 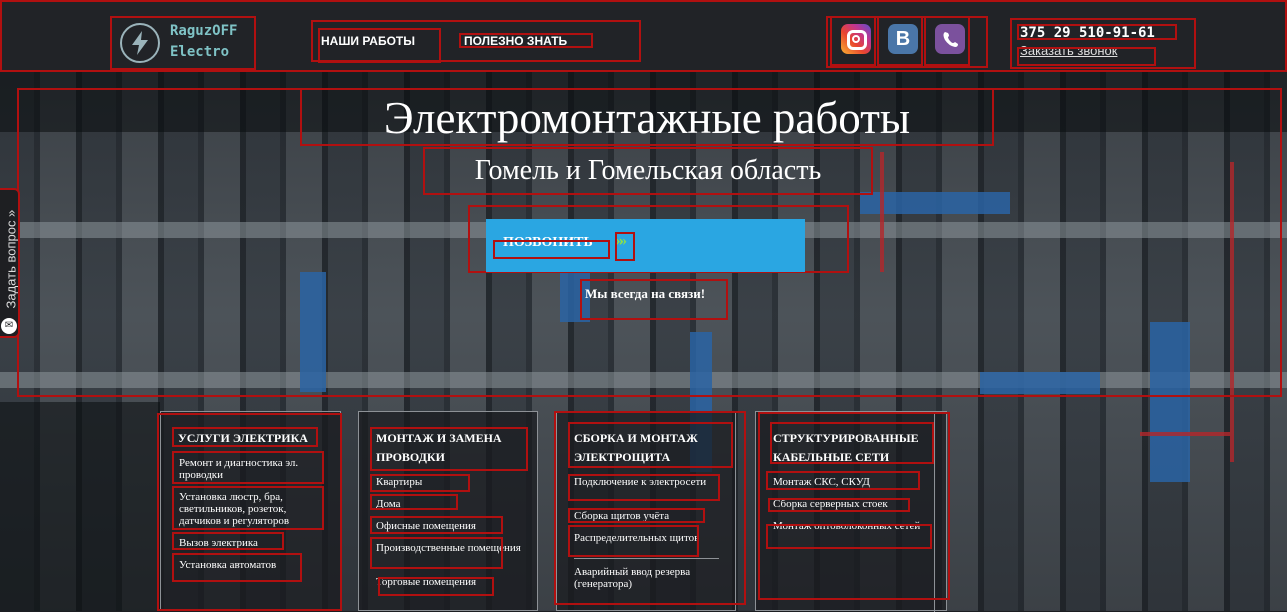 I want to click on instagram-icon, so click(x=856, y=39).